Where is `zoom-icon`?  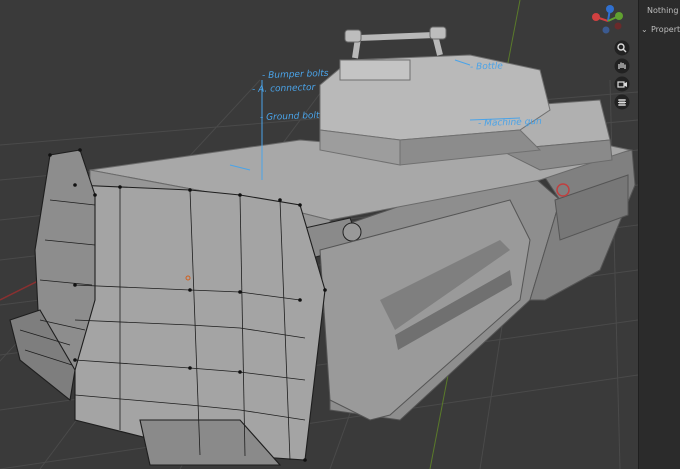 zoom-icon is located at coordinates (622, 48).